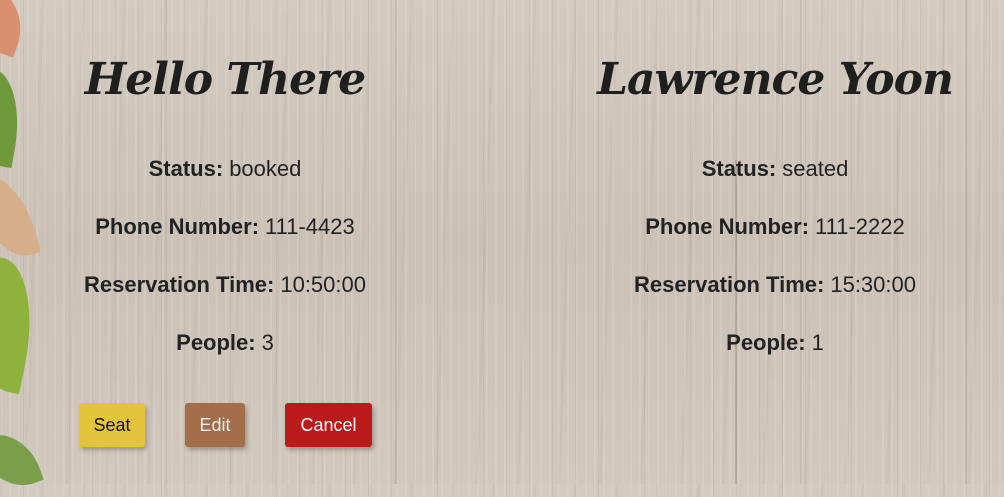 This screenshot has width=1004, height=497. What do you see at coordinates (225, 358) in the screenshot?
I see `people-row: People: 3` at bounding box center [225, 358].